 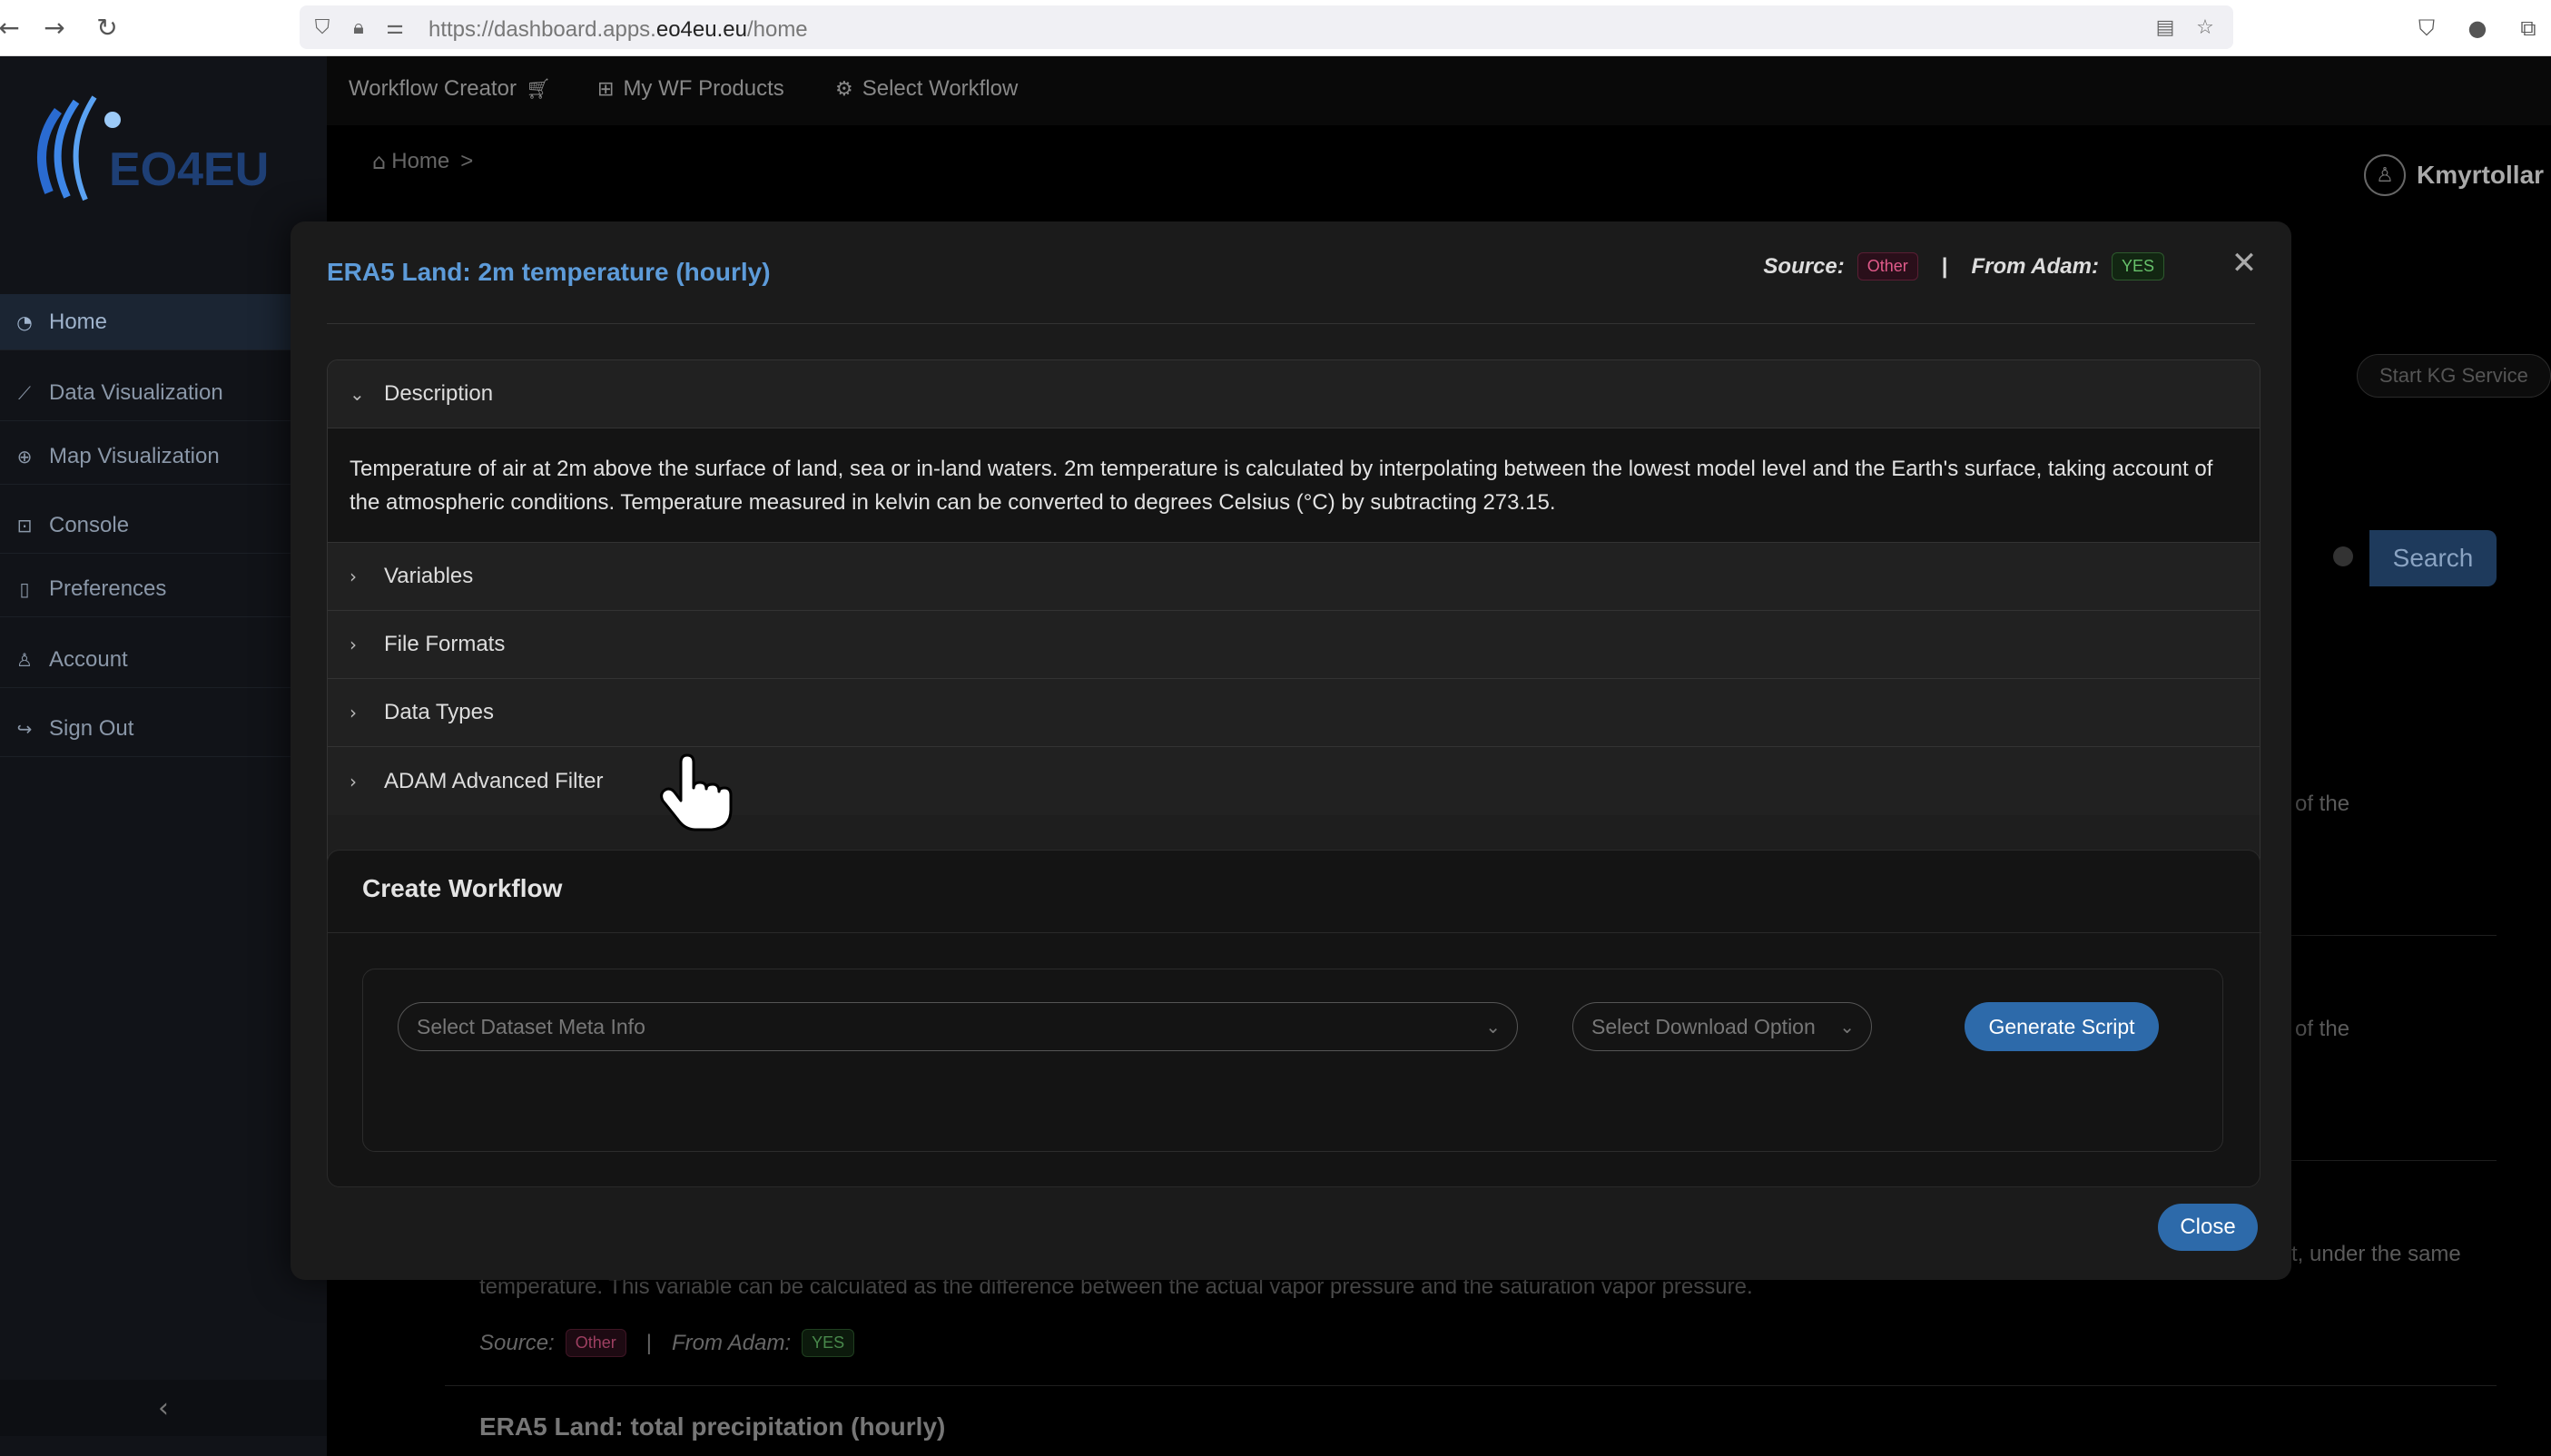 I want to click on chevron-left-icon: ‹, so click(x=163, y=1408).